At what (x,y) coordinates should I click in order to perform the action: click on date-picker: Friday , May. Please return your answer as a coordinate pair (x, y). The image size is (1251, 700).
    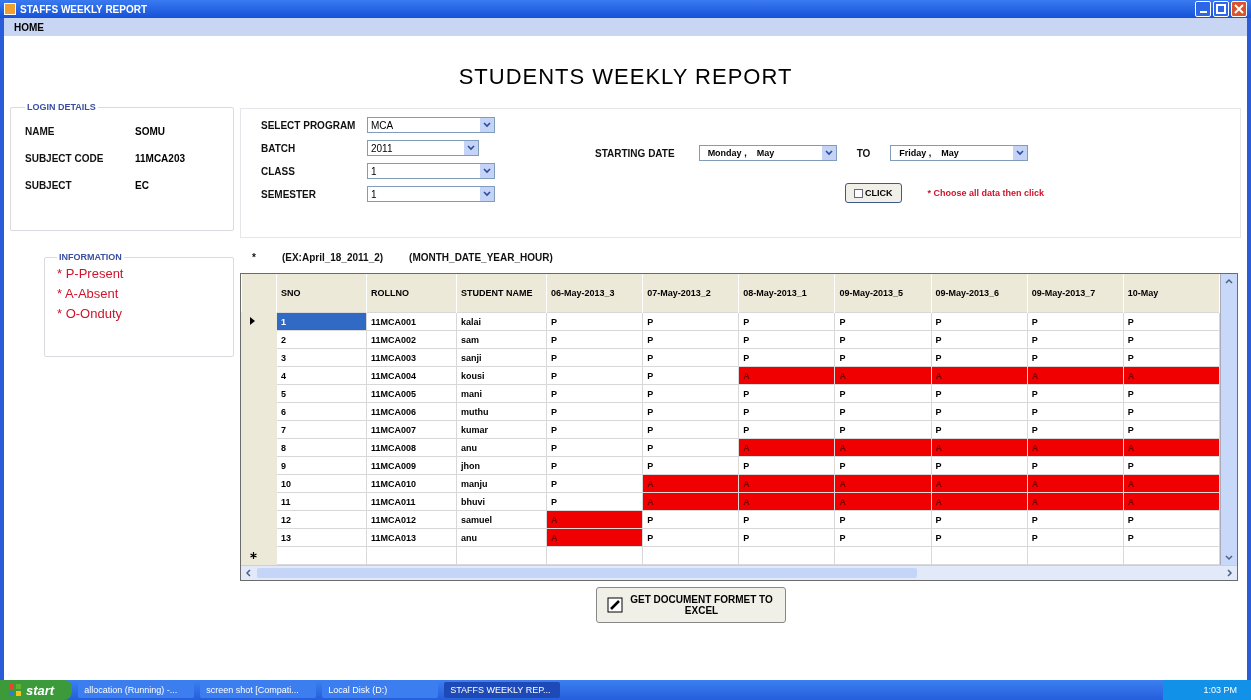
    Looking at the image, I should click on (959, 153).